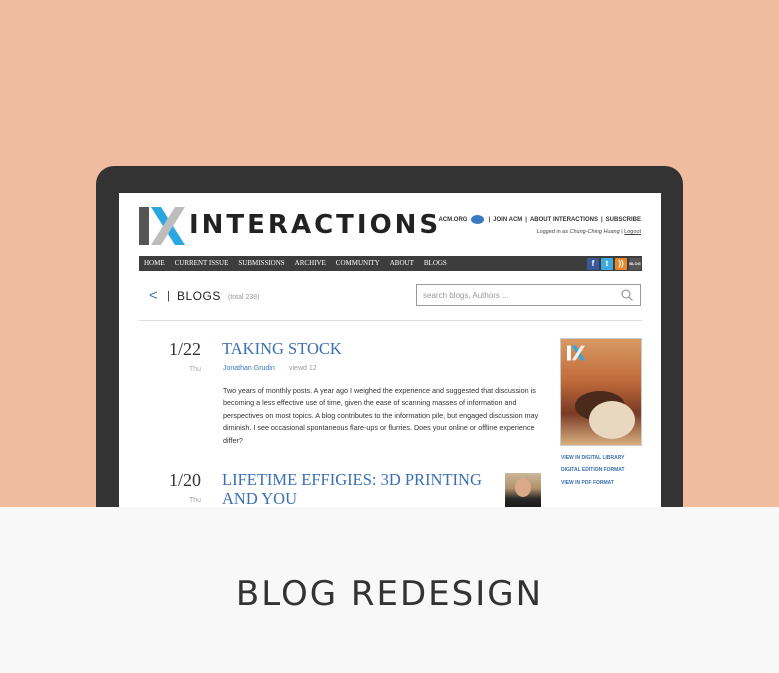 This screenshot has height=673, width=779. I want to click on page-title: BLOGS, so click(199, 296).